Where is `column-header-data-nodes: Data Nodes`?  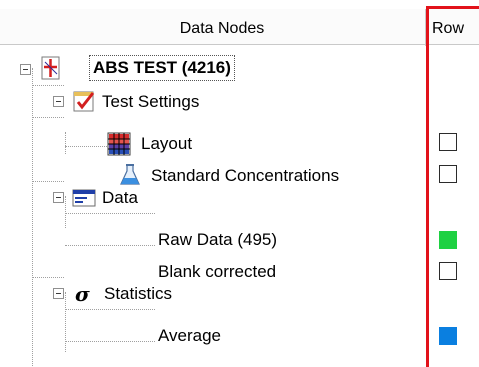
column-header-data-nodes: Data Nodes is located at coordinates (217, 27).